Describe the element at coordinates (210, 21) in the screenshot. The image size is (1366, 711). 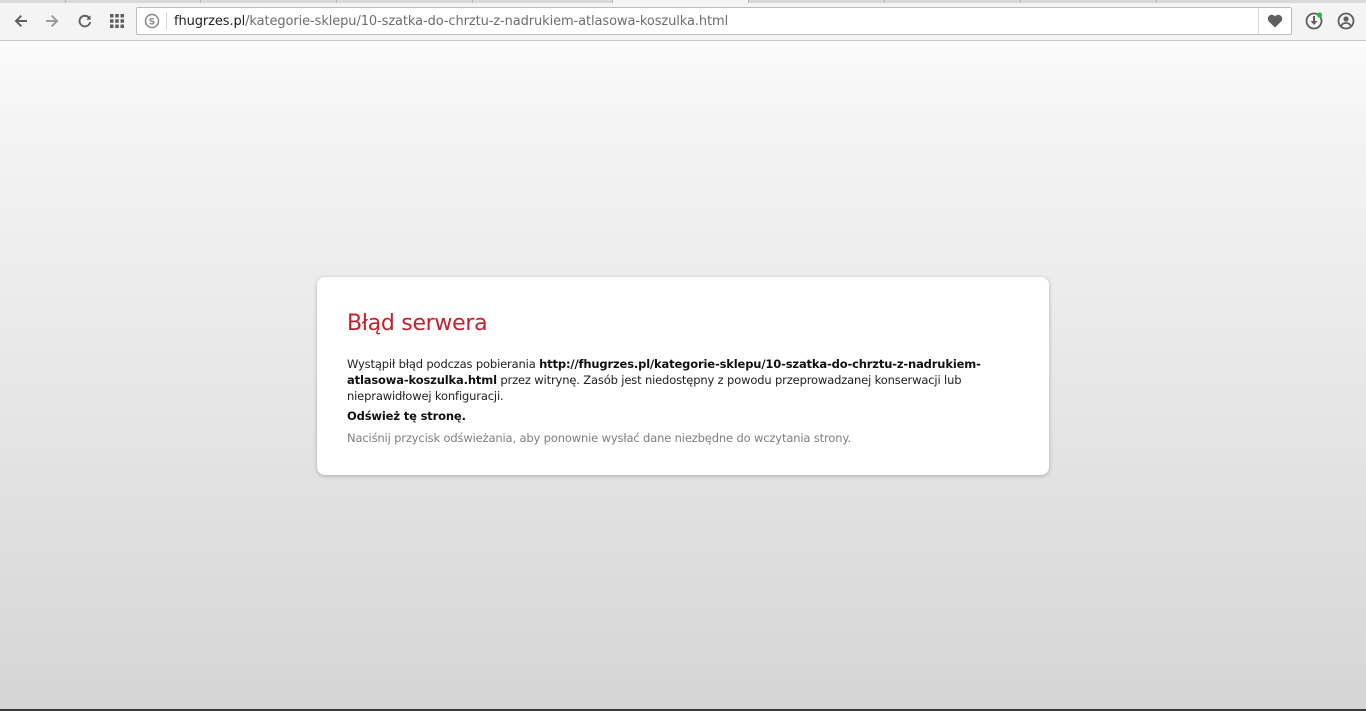
I see `url-host: fhugrzes.pl` at that location.